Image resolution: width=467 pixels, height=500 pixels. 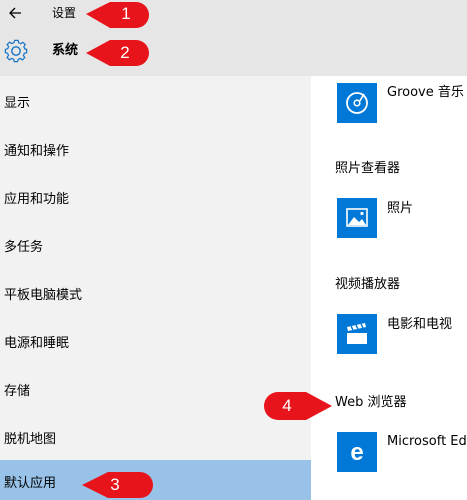 I want to click on sidebar-item-label: 电源和睡眠, so click(x=37, y=343).